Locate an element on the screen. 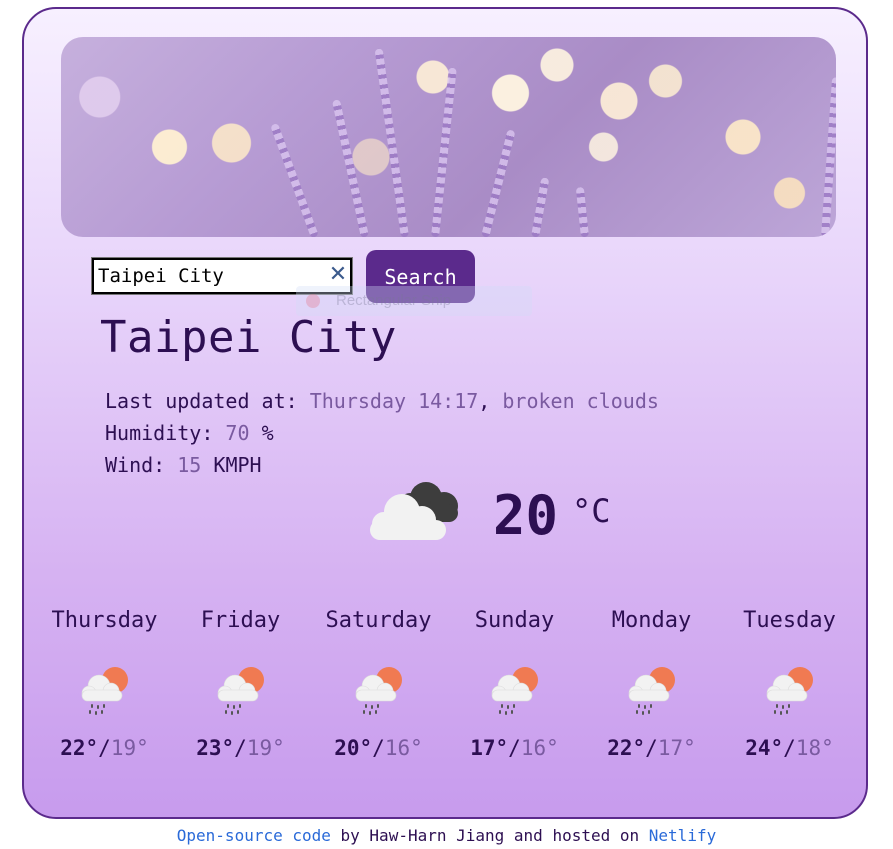 Image resolution: width=893 pixels, height=849 pixels. forecast-day-name: Thursday is located at coordinates (104, 620).